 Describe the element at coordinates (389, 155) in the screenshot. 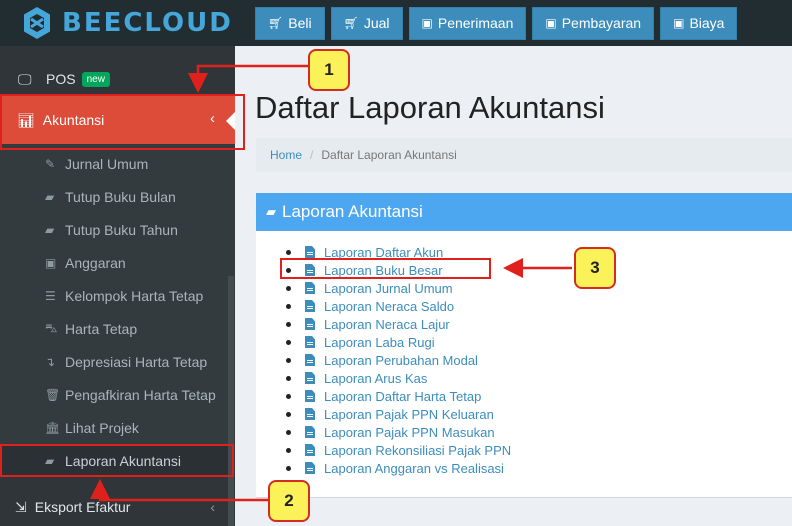

I see `breadcrumb-current: Daftar Laporan Akuntansi` at that location.